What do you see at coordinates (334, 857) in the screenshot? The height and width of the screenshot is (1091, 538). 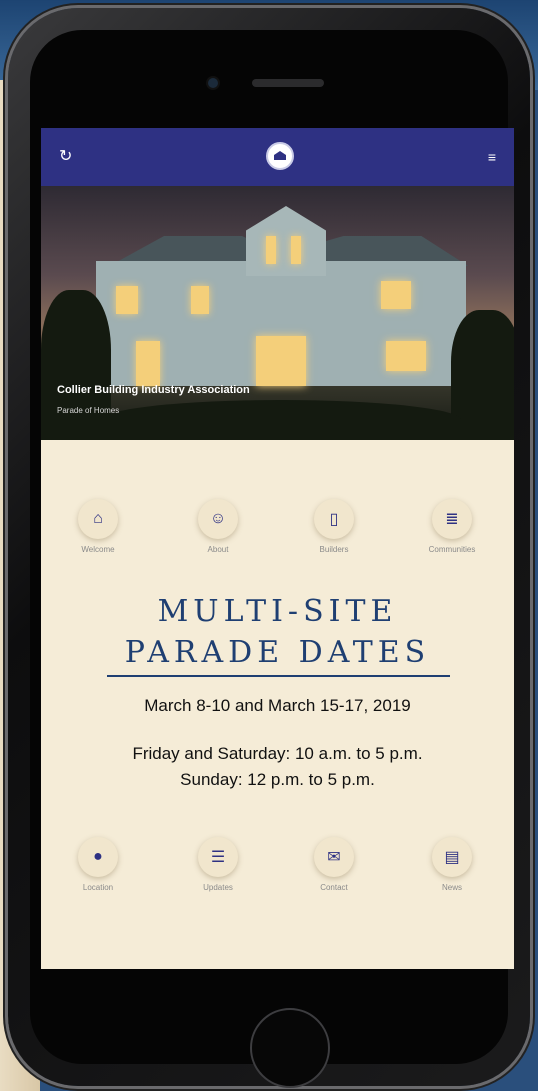 I see `envelope-icon: ✉` at bounding box center [334, 857].